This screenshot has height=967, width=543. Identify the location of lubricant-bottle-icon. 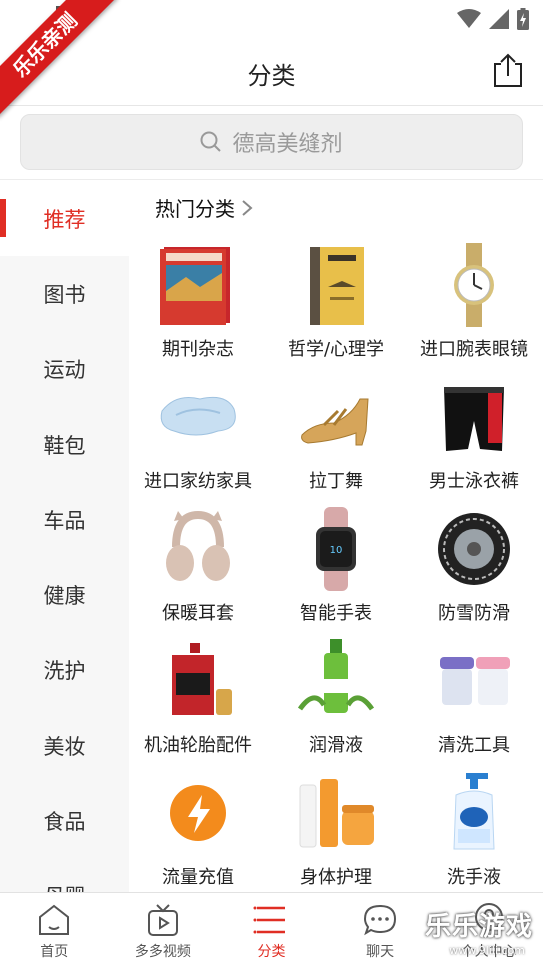
(336, 676).